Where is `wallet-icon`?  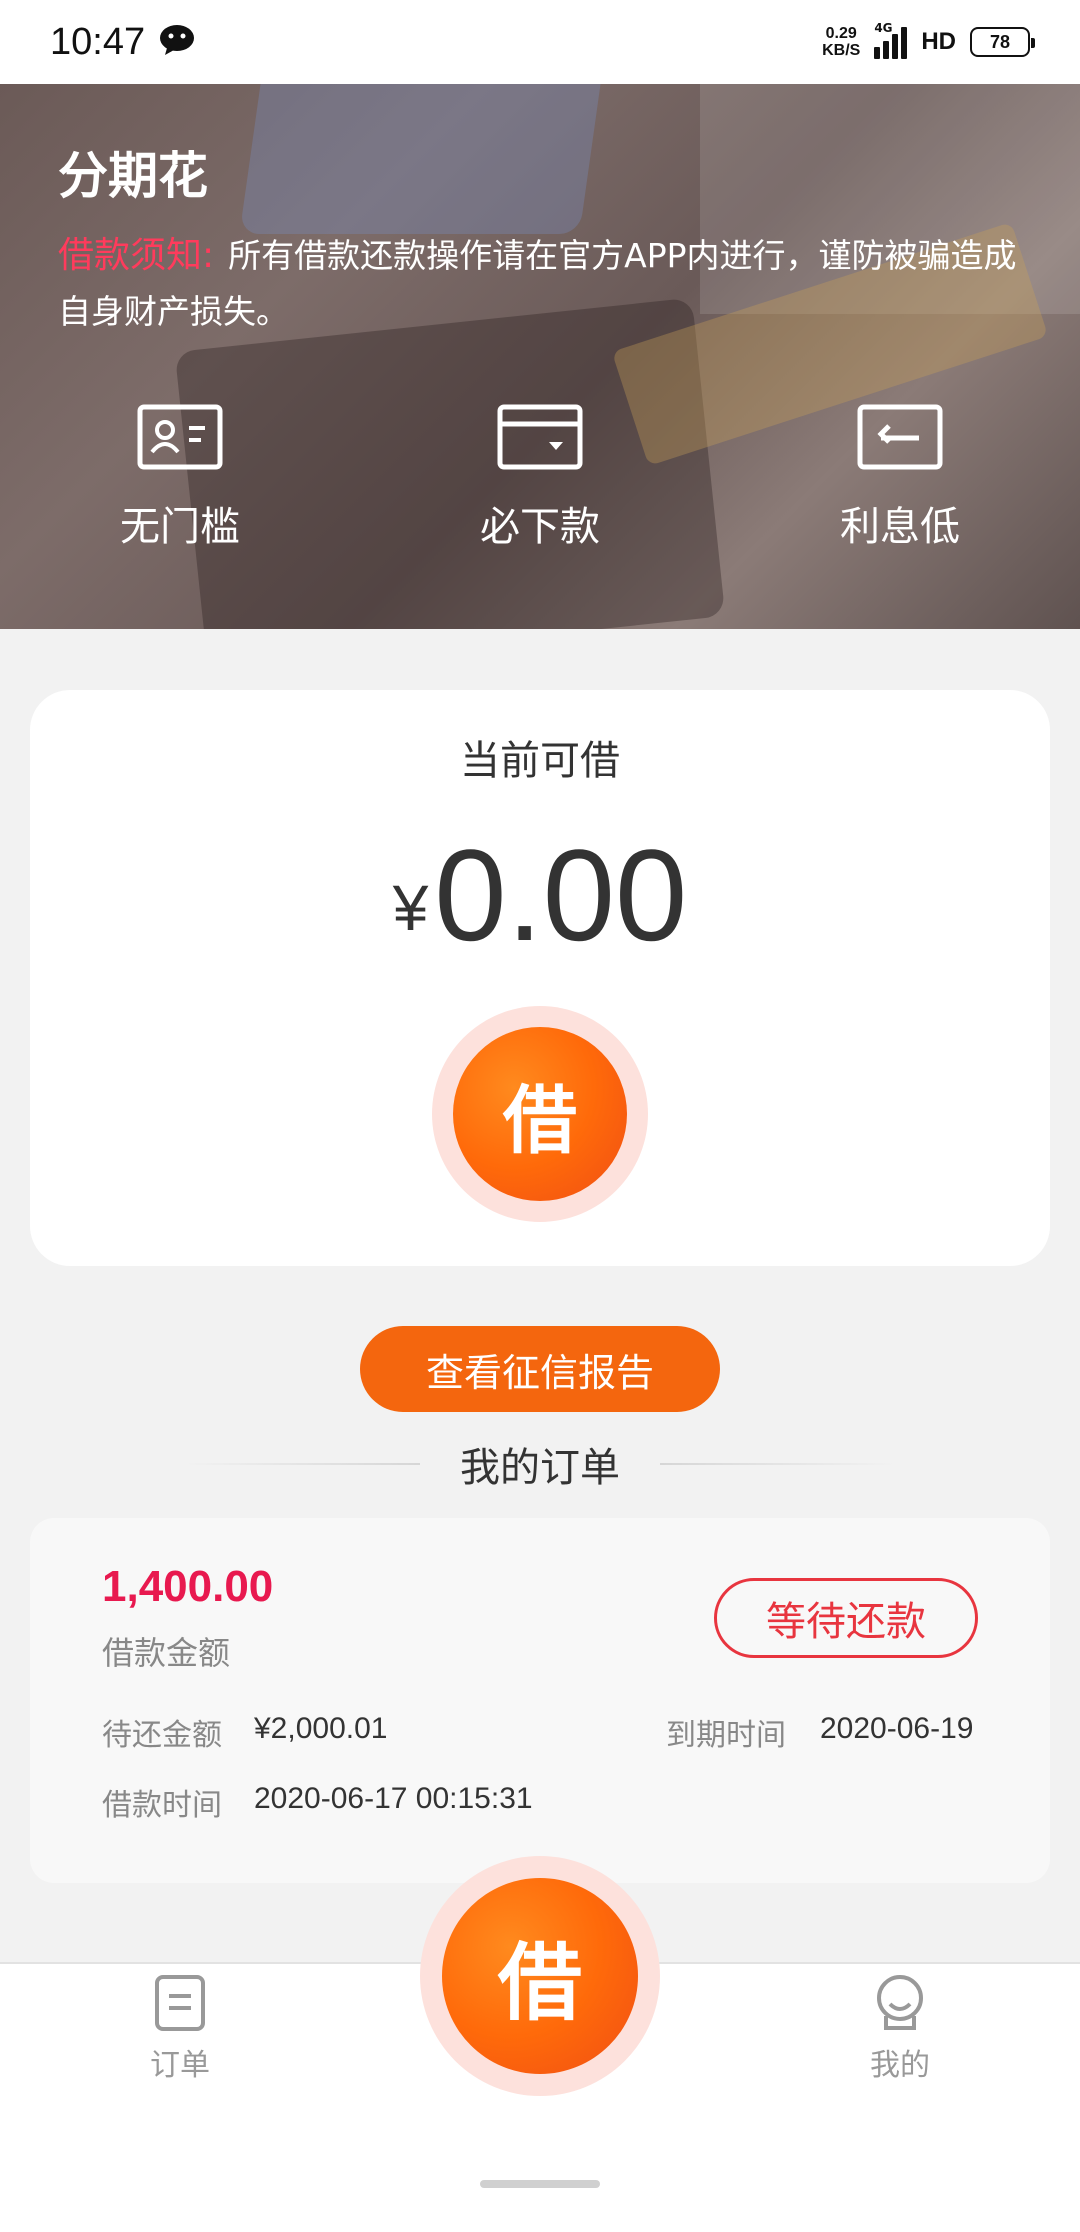 wallet-icon is located at coordinates (540, 437).